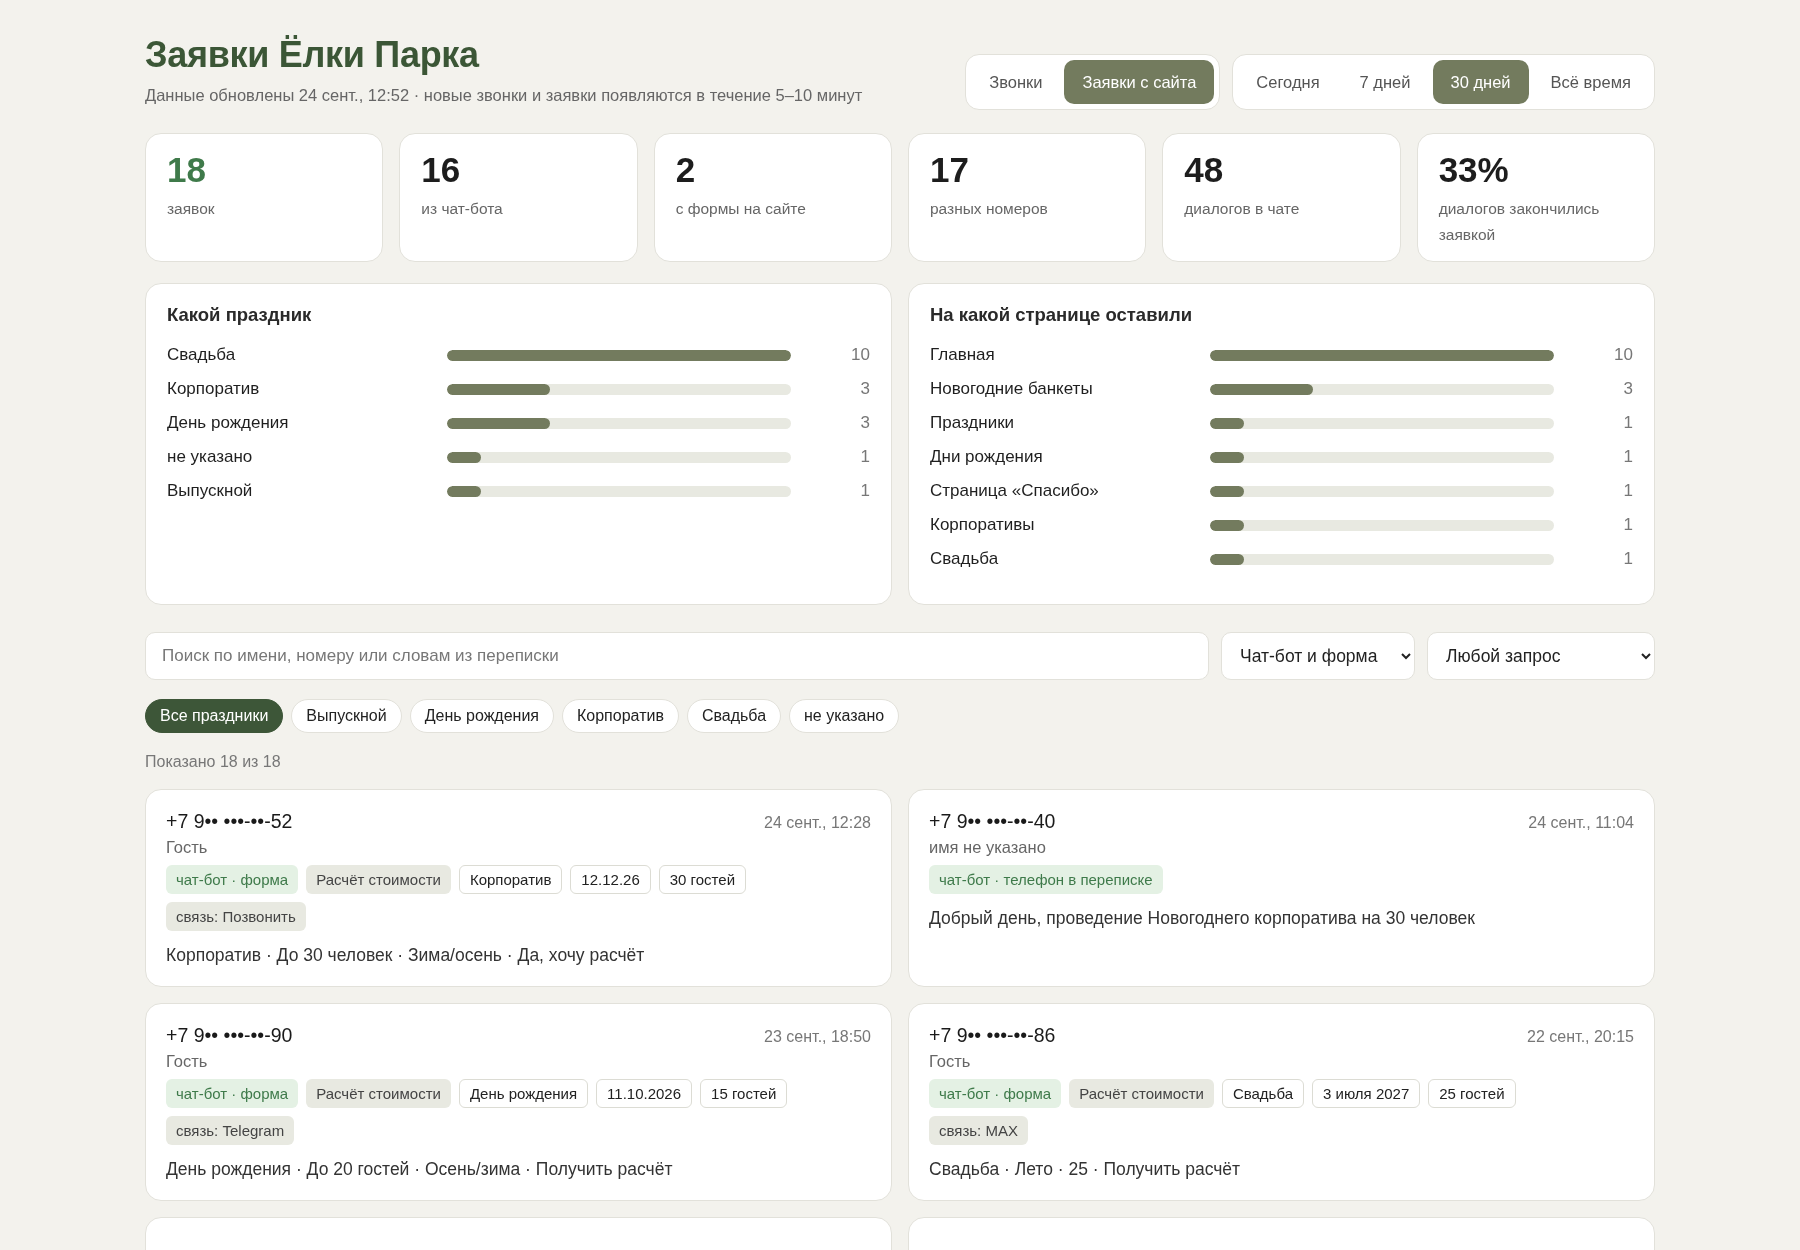  I want to click on phone-number: +7 9•• •••-••-52, so click(229, 821).